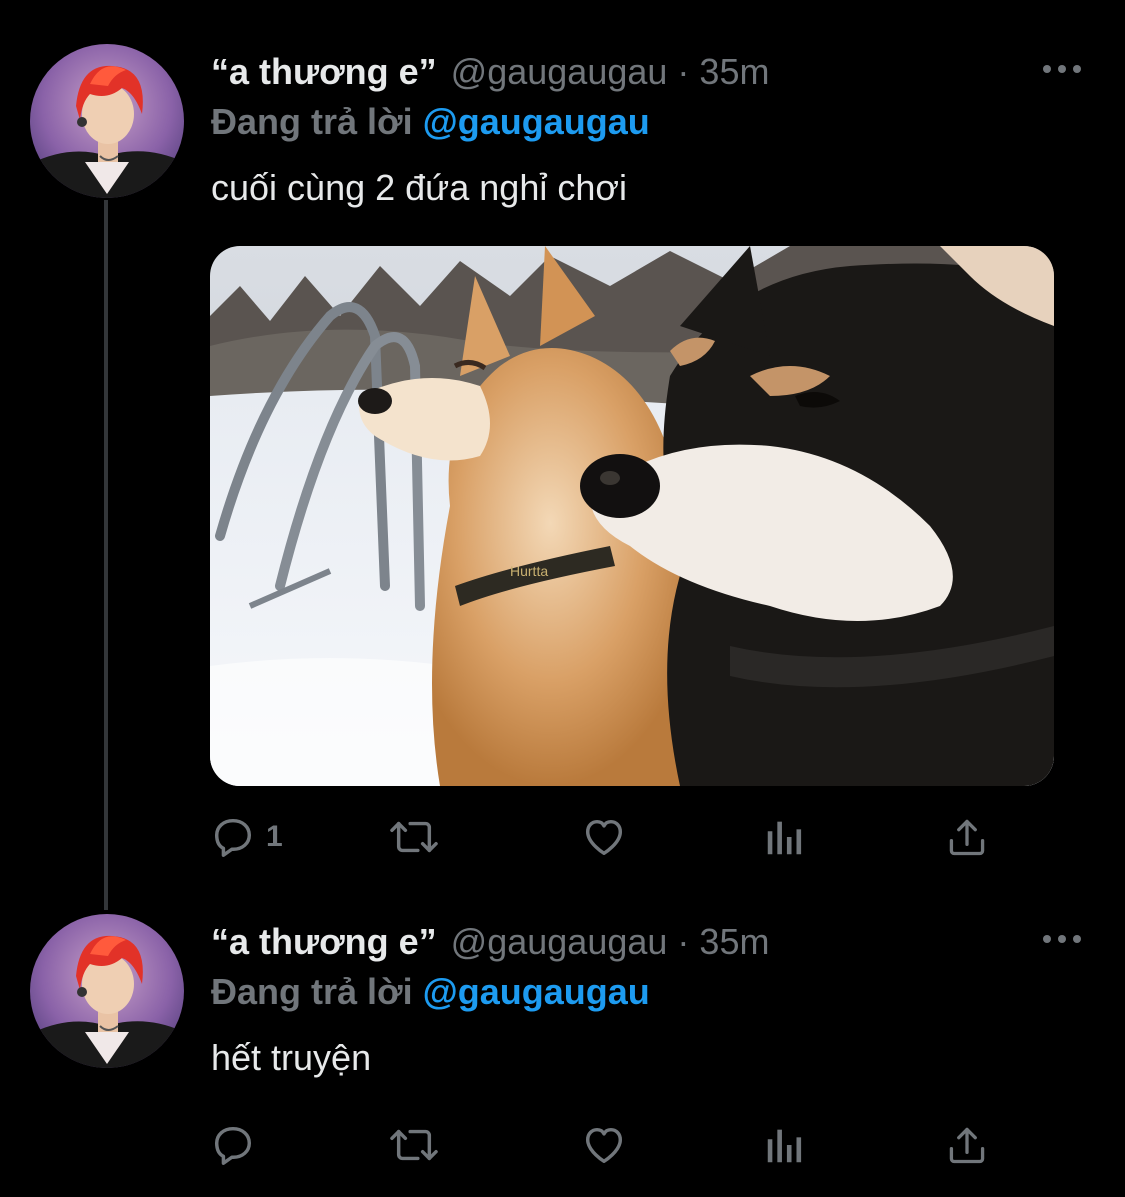 Image resolution: width=1125 pixels, height=1197 pixels. Describe the element at coordinates (291, 1057) in the screenshot. I see `tweet-text: hết truyện` at that location.